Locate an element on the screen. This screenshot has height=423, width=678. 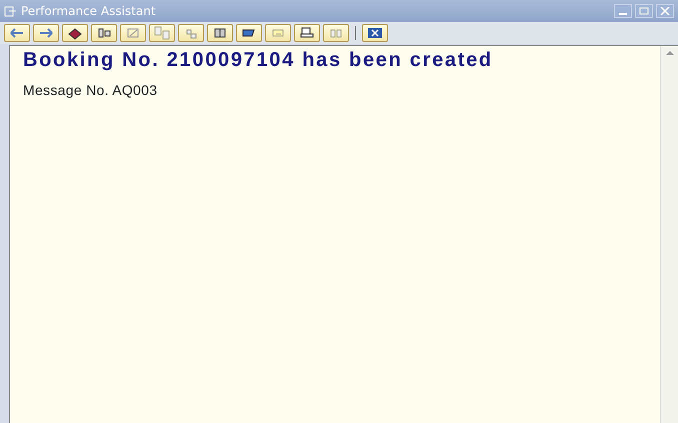
maximize-icon is located at coordinates (644, 11).